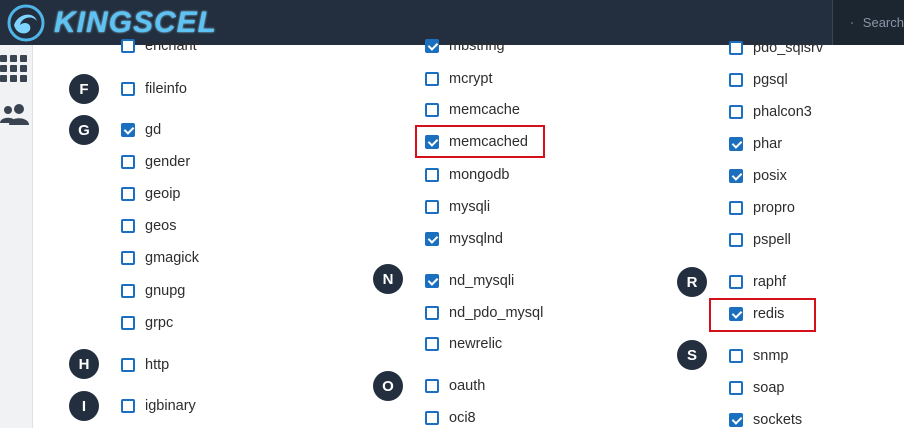 The width and height of the screenshot is (904, 428). What do you see at coordinates (470, 207) in the screenshot?
I see `extension-label: mysqli` at bounding box center [470, 207].